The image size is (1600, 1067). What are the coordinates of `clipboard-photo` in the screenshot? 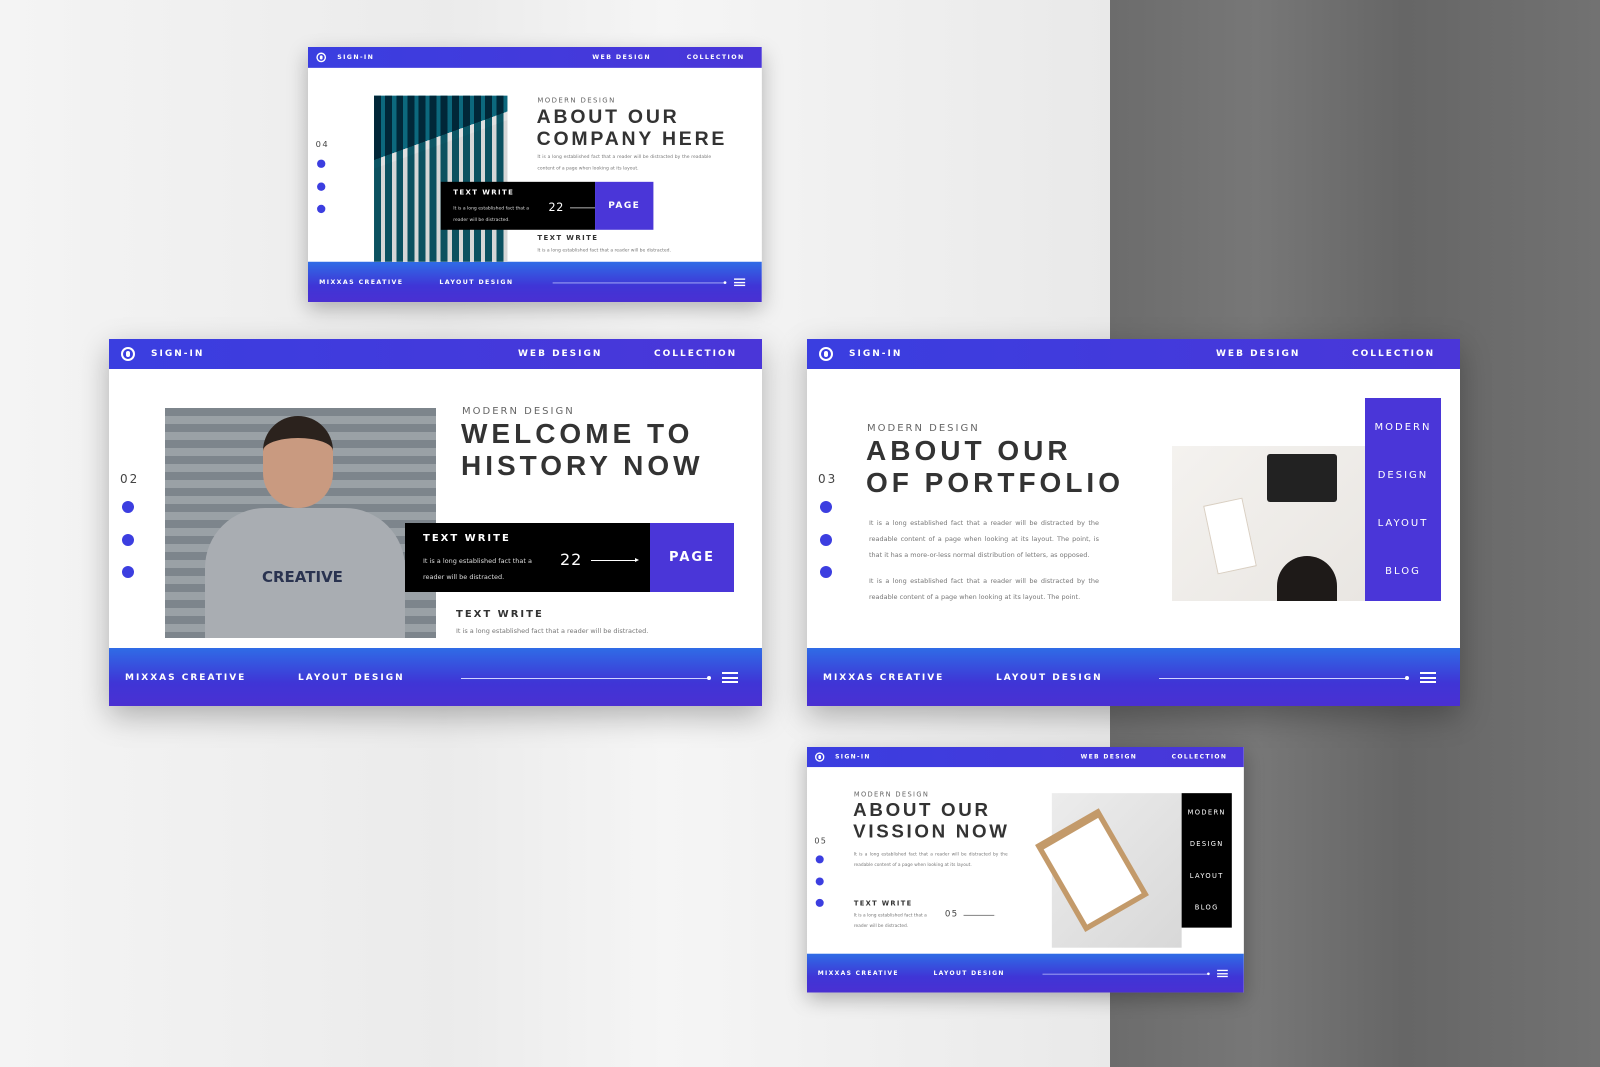 It's located at (1108, 870).